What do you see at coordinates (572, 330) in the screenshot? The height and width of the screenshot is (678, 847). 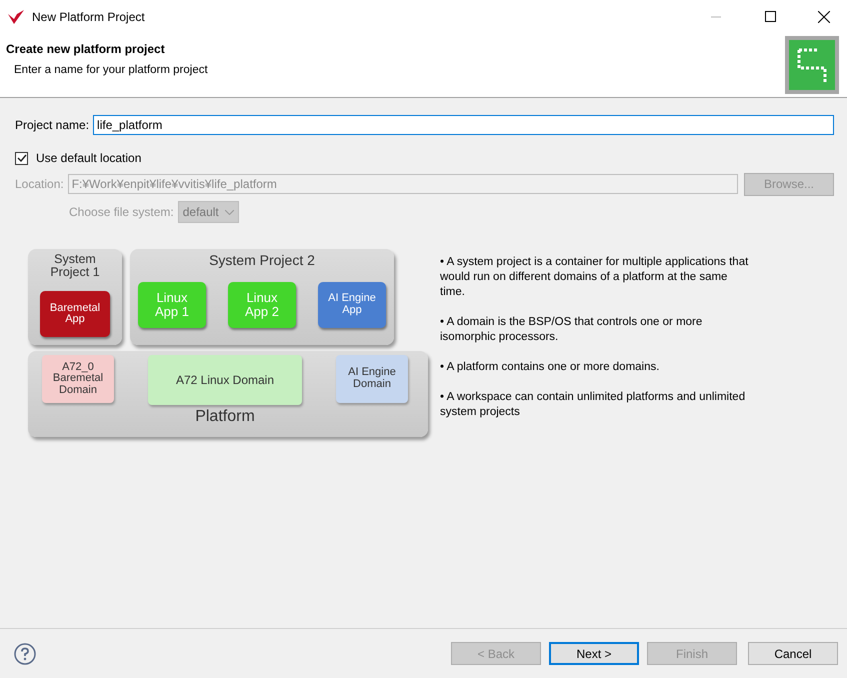 I see `info-note: • A domain is the BSP/OS that controls one or more isomorphic processors.` at bounding box center [572, 330].